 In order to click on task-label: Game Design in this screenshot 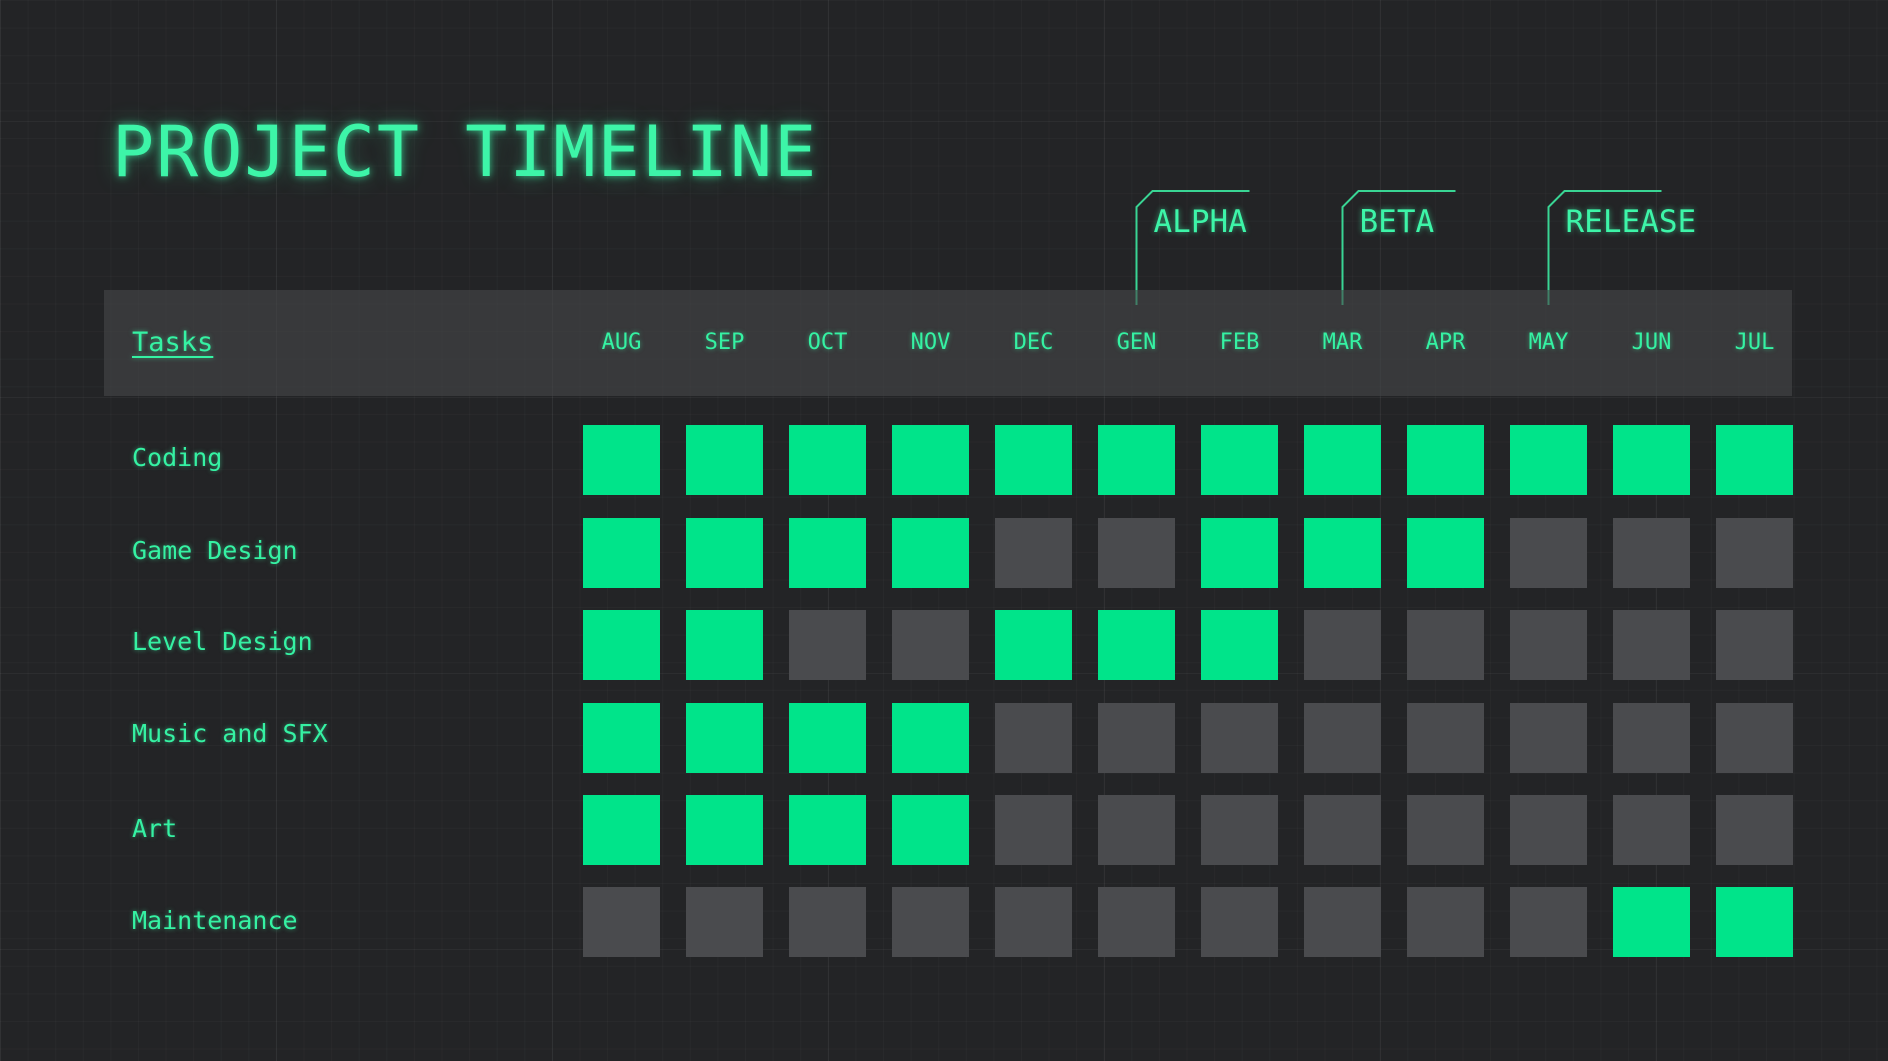, I will do `click(215, 550)`.